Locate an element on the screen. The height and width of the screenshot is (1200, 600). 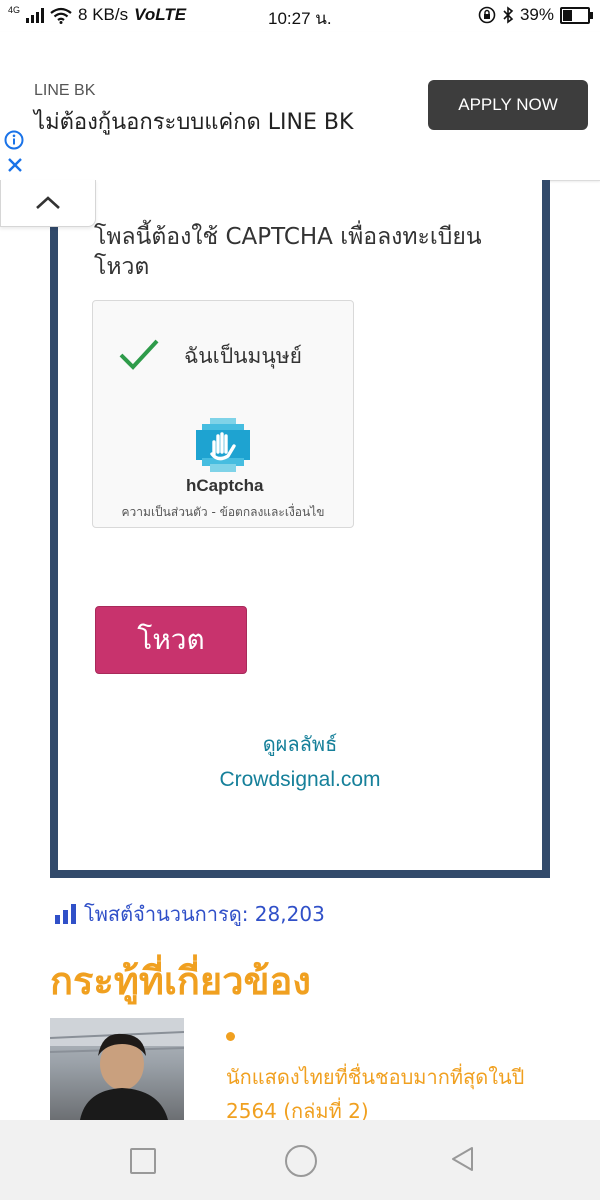
recent-apps-button is located at coordinates (143, 1161).